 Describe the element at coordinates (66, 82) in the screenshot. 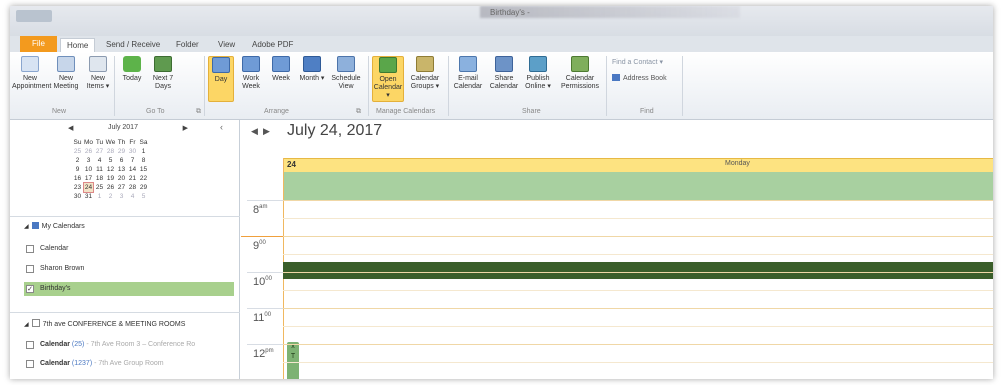

I see `new-meeting-label: New Meeting` at that location.